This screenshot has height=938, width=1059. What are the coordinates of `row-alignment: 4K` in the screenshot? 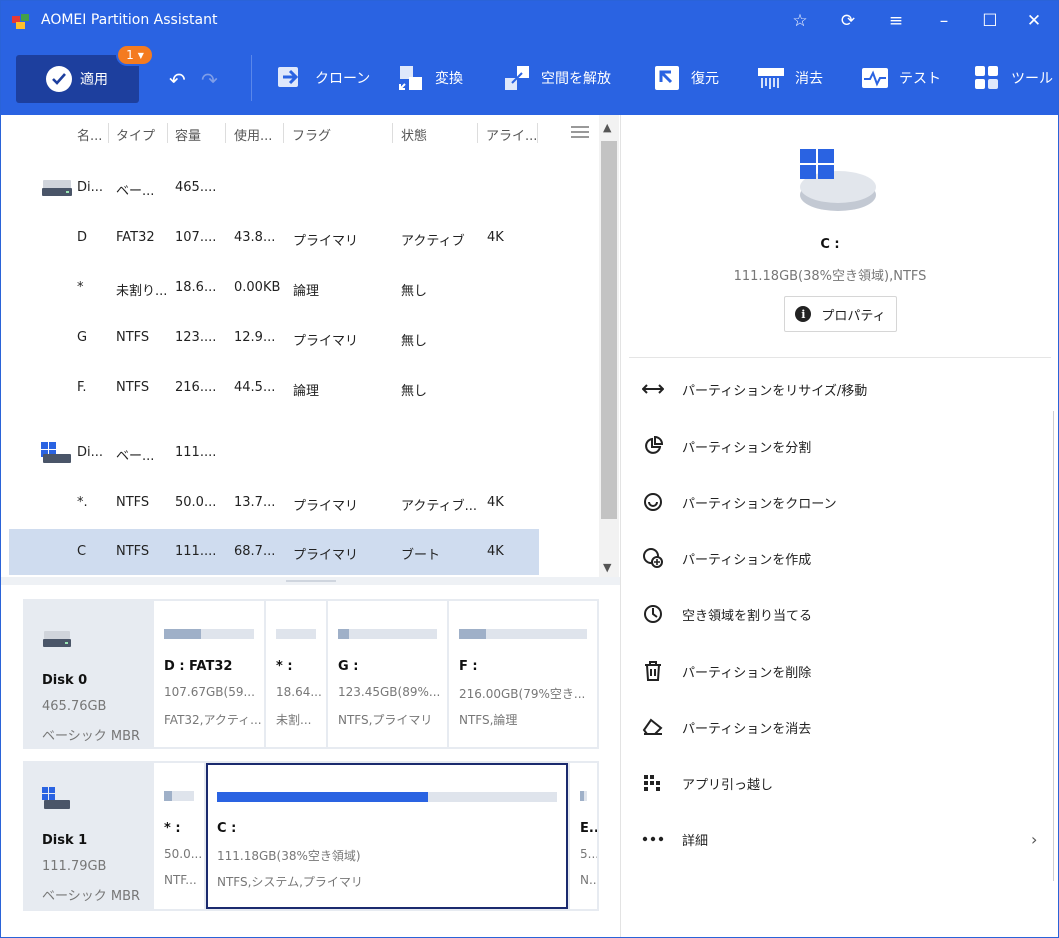 It's located at (495, 502).